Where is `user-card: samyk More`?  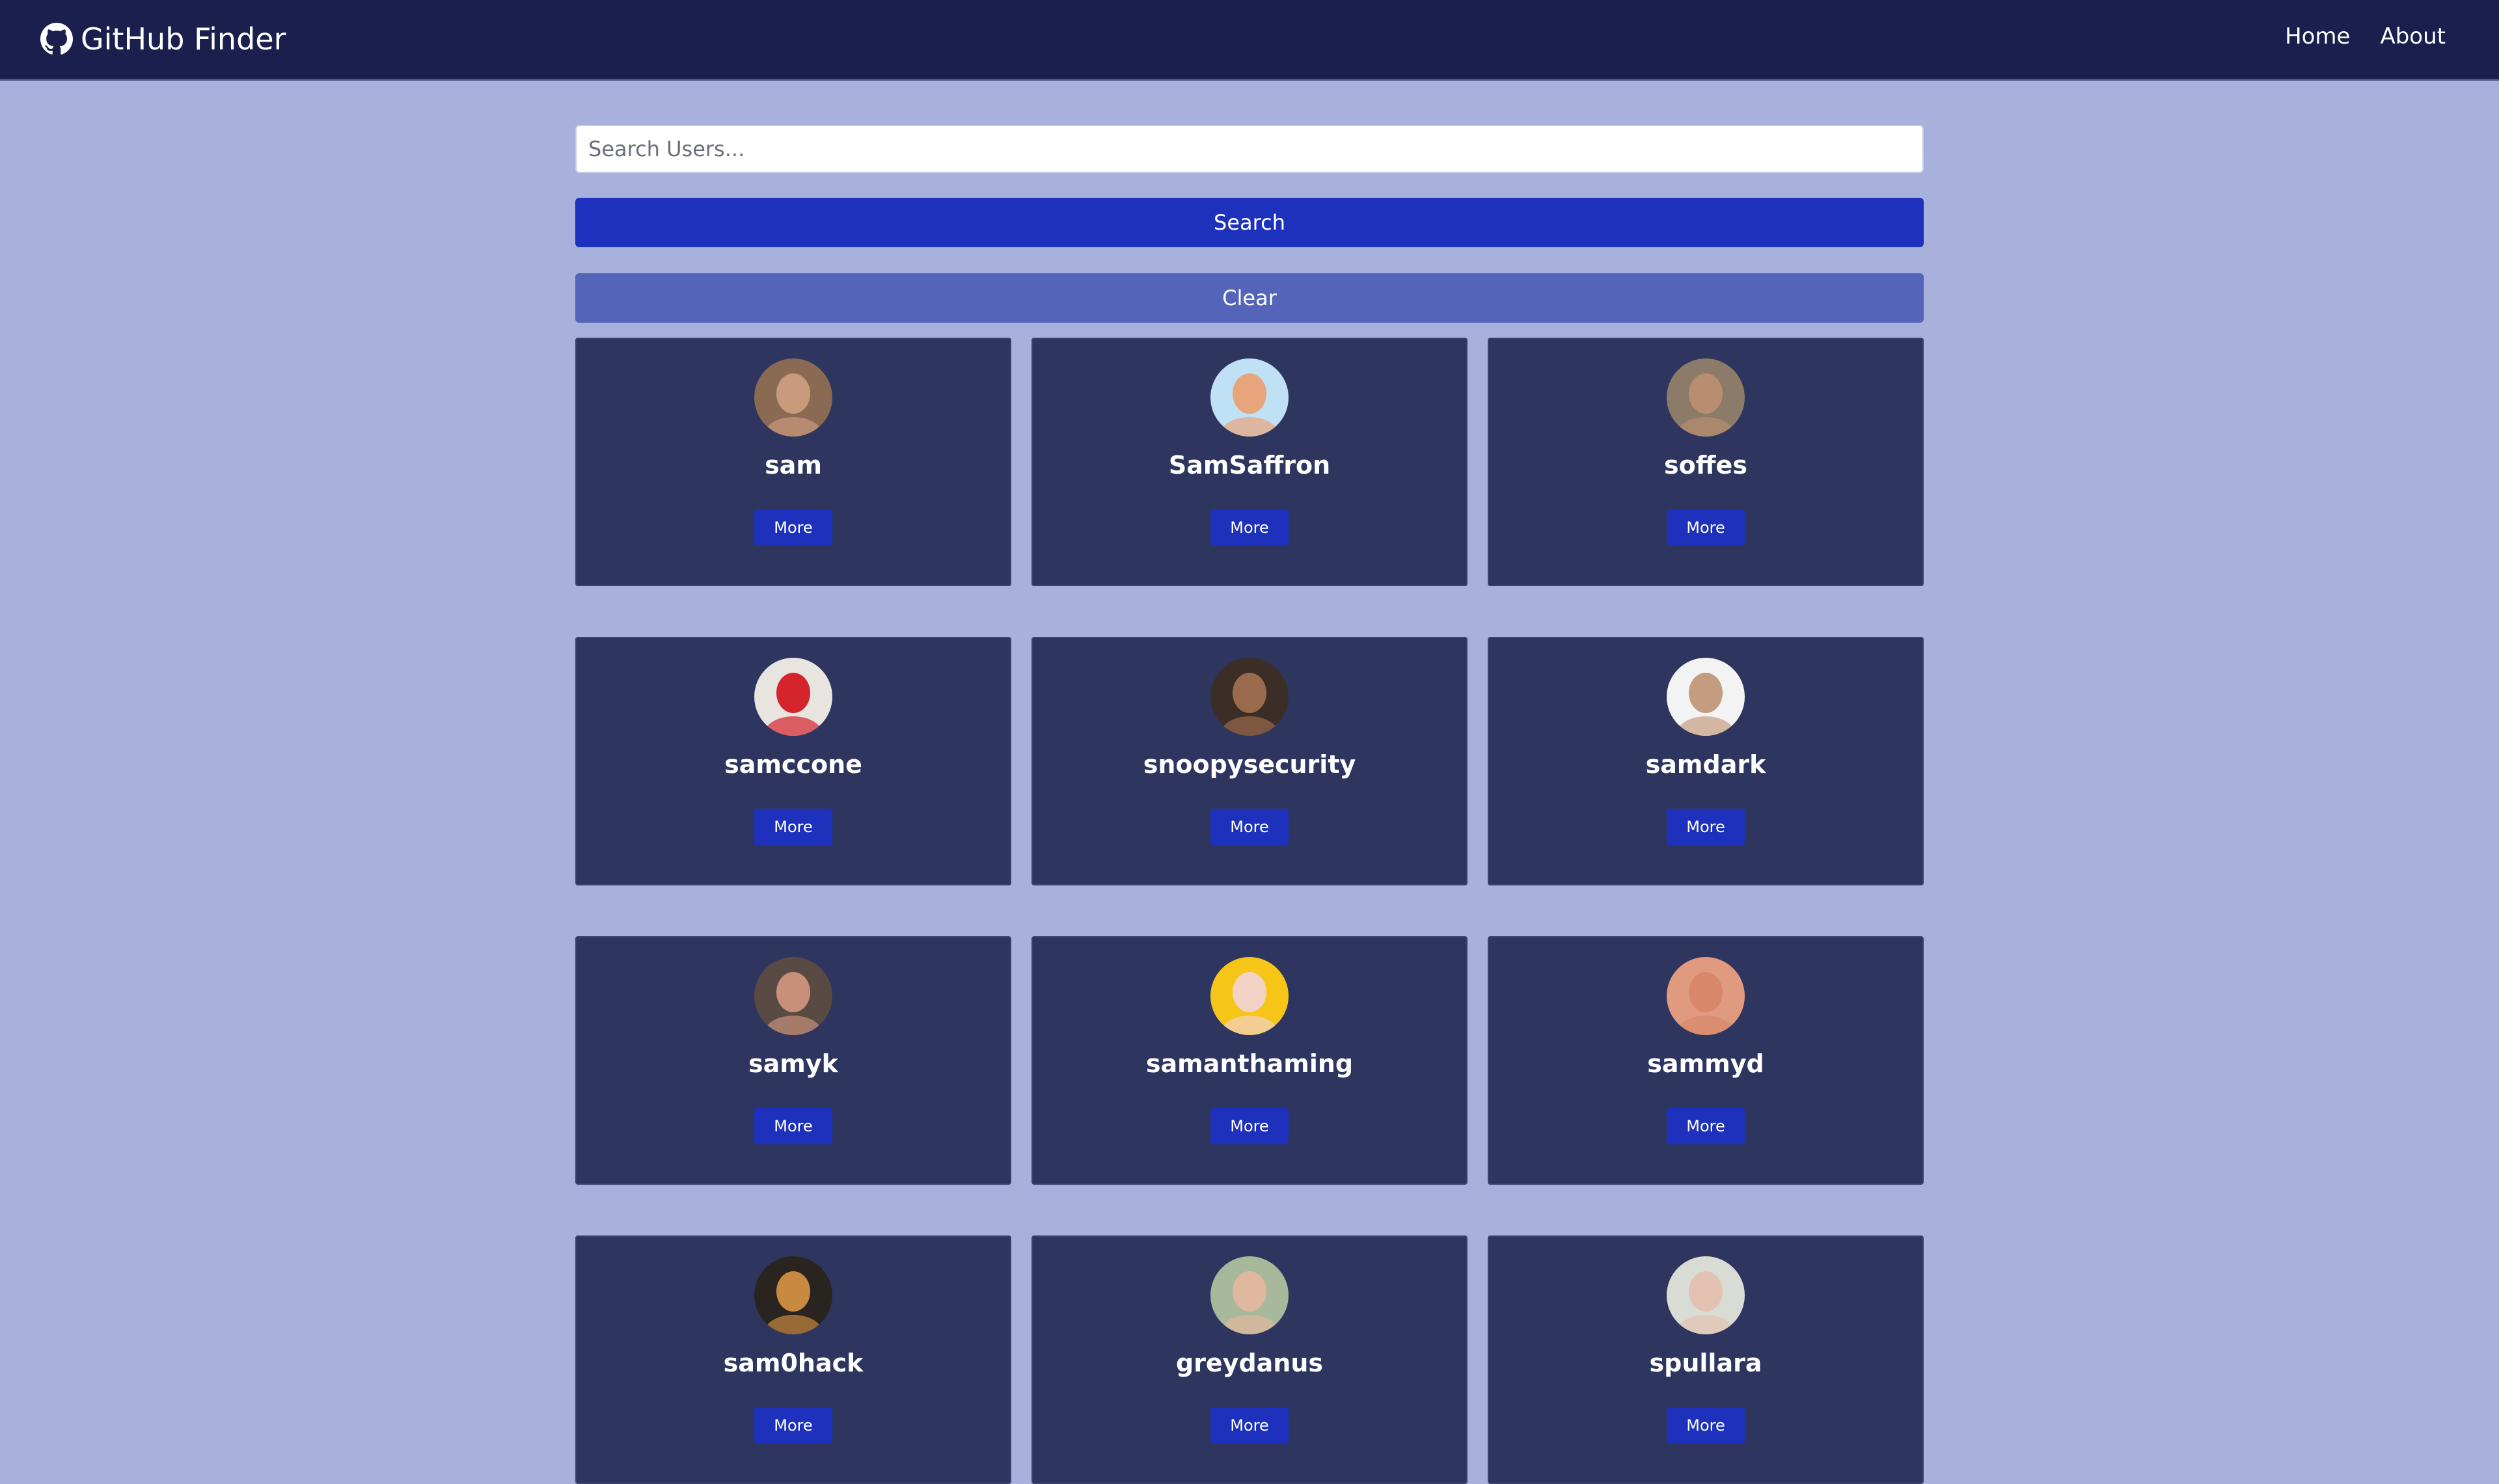 user-card: samyk More is located at coordinates (793, 1060).